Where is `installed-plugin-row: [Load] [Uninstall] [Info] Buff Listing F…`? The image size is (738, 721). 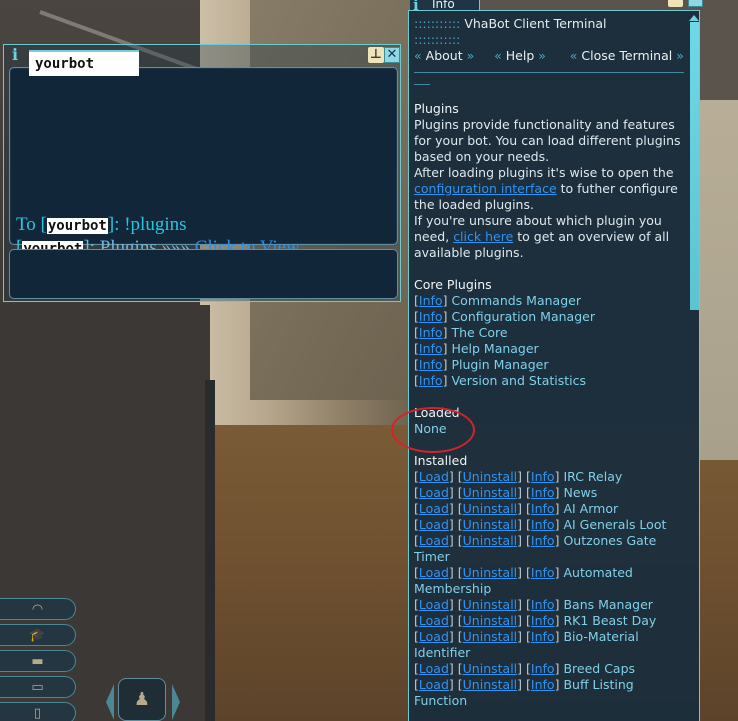 installed-plugin-row: [Load] [Uninstall] [Info] Buff Listing F… is located at coordinates (524, 692).